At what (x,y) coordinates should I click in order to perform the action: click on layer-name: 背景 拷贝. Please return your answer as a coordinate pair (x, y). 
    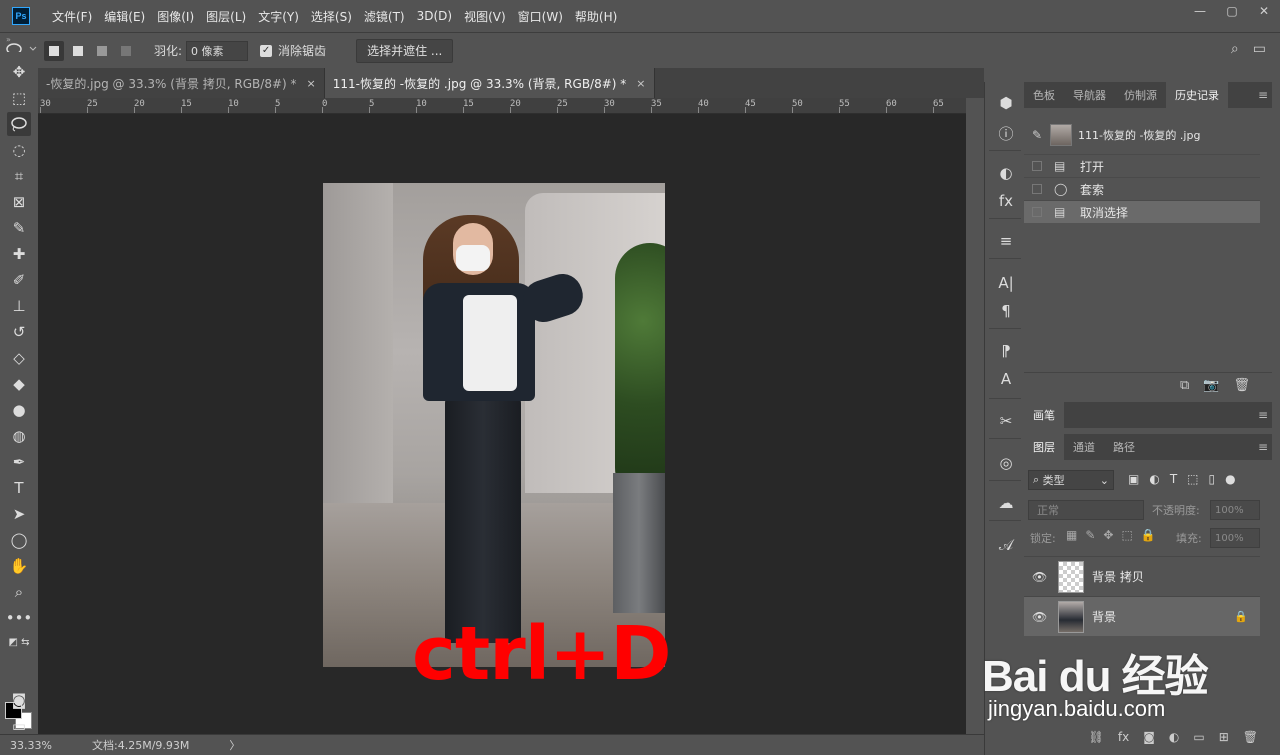
    Looking at the image, I should click on (1118, 576).